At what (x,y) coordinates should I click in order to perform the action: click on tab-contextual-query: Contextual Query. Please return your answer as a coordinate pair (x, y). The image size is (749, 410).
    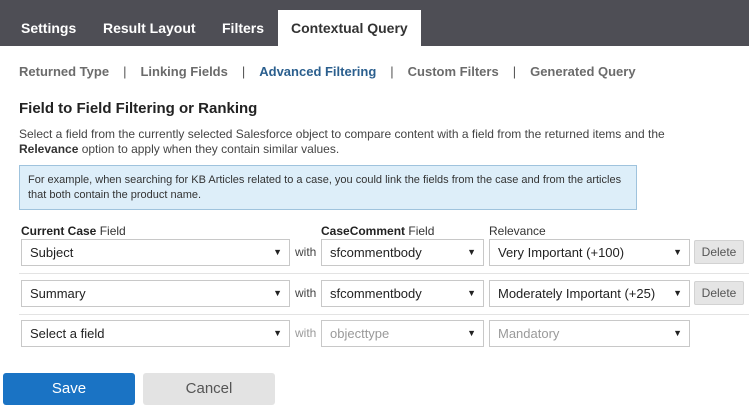
    Looking at the image, I should click on (349, 28).